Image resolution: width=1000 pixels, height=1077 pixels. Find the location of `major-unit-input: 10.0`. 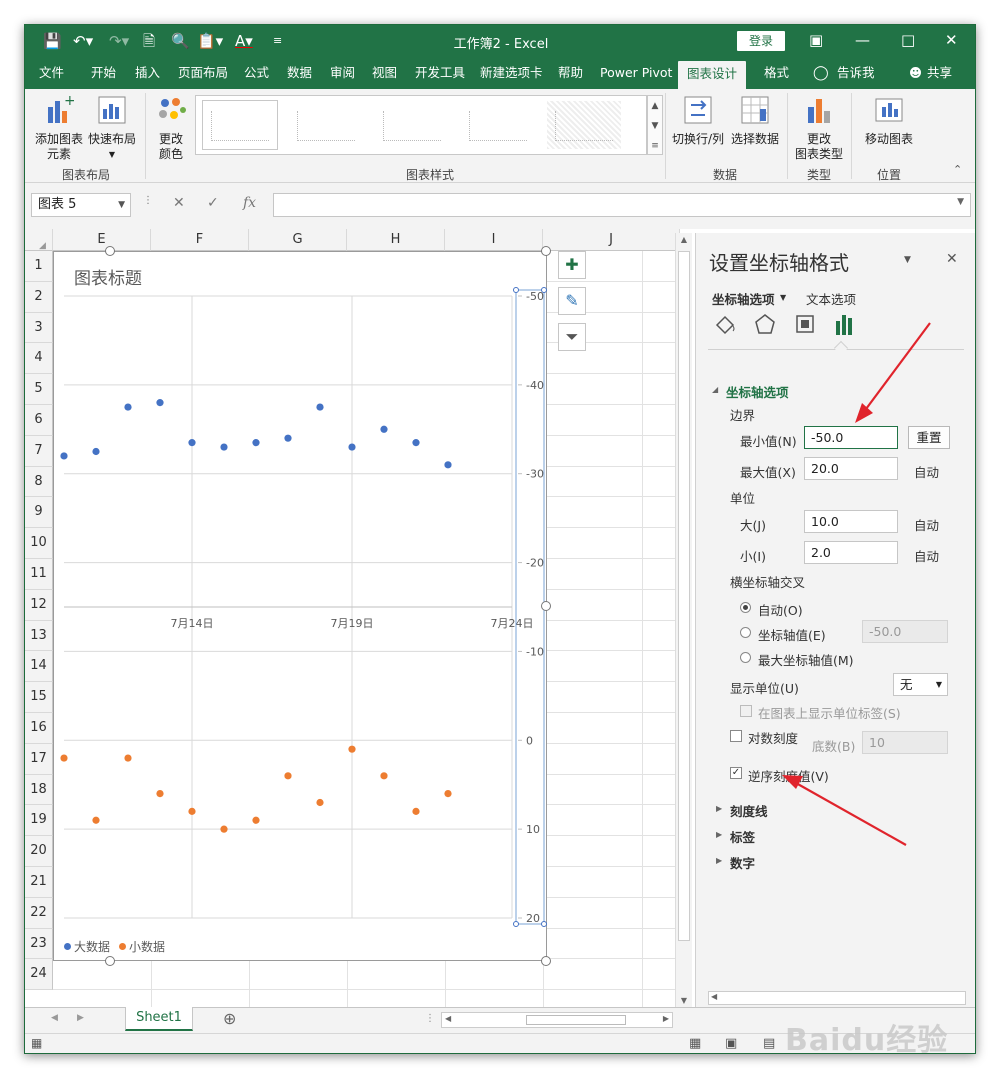

major-unit-input: 10.0 is located at coordinates (851, 521).